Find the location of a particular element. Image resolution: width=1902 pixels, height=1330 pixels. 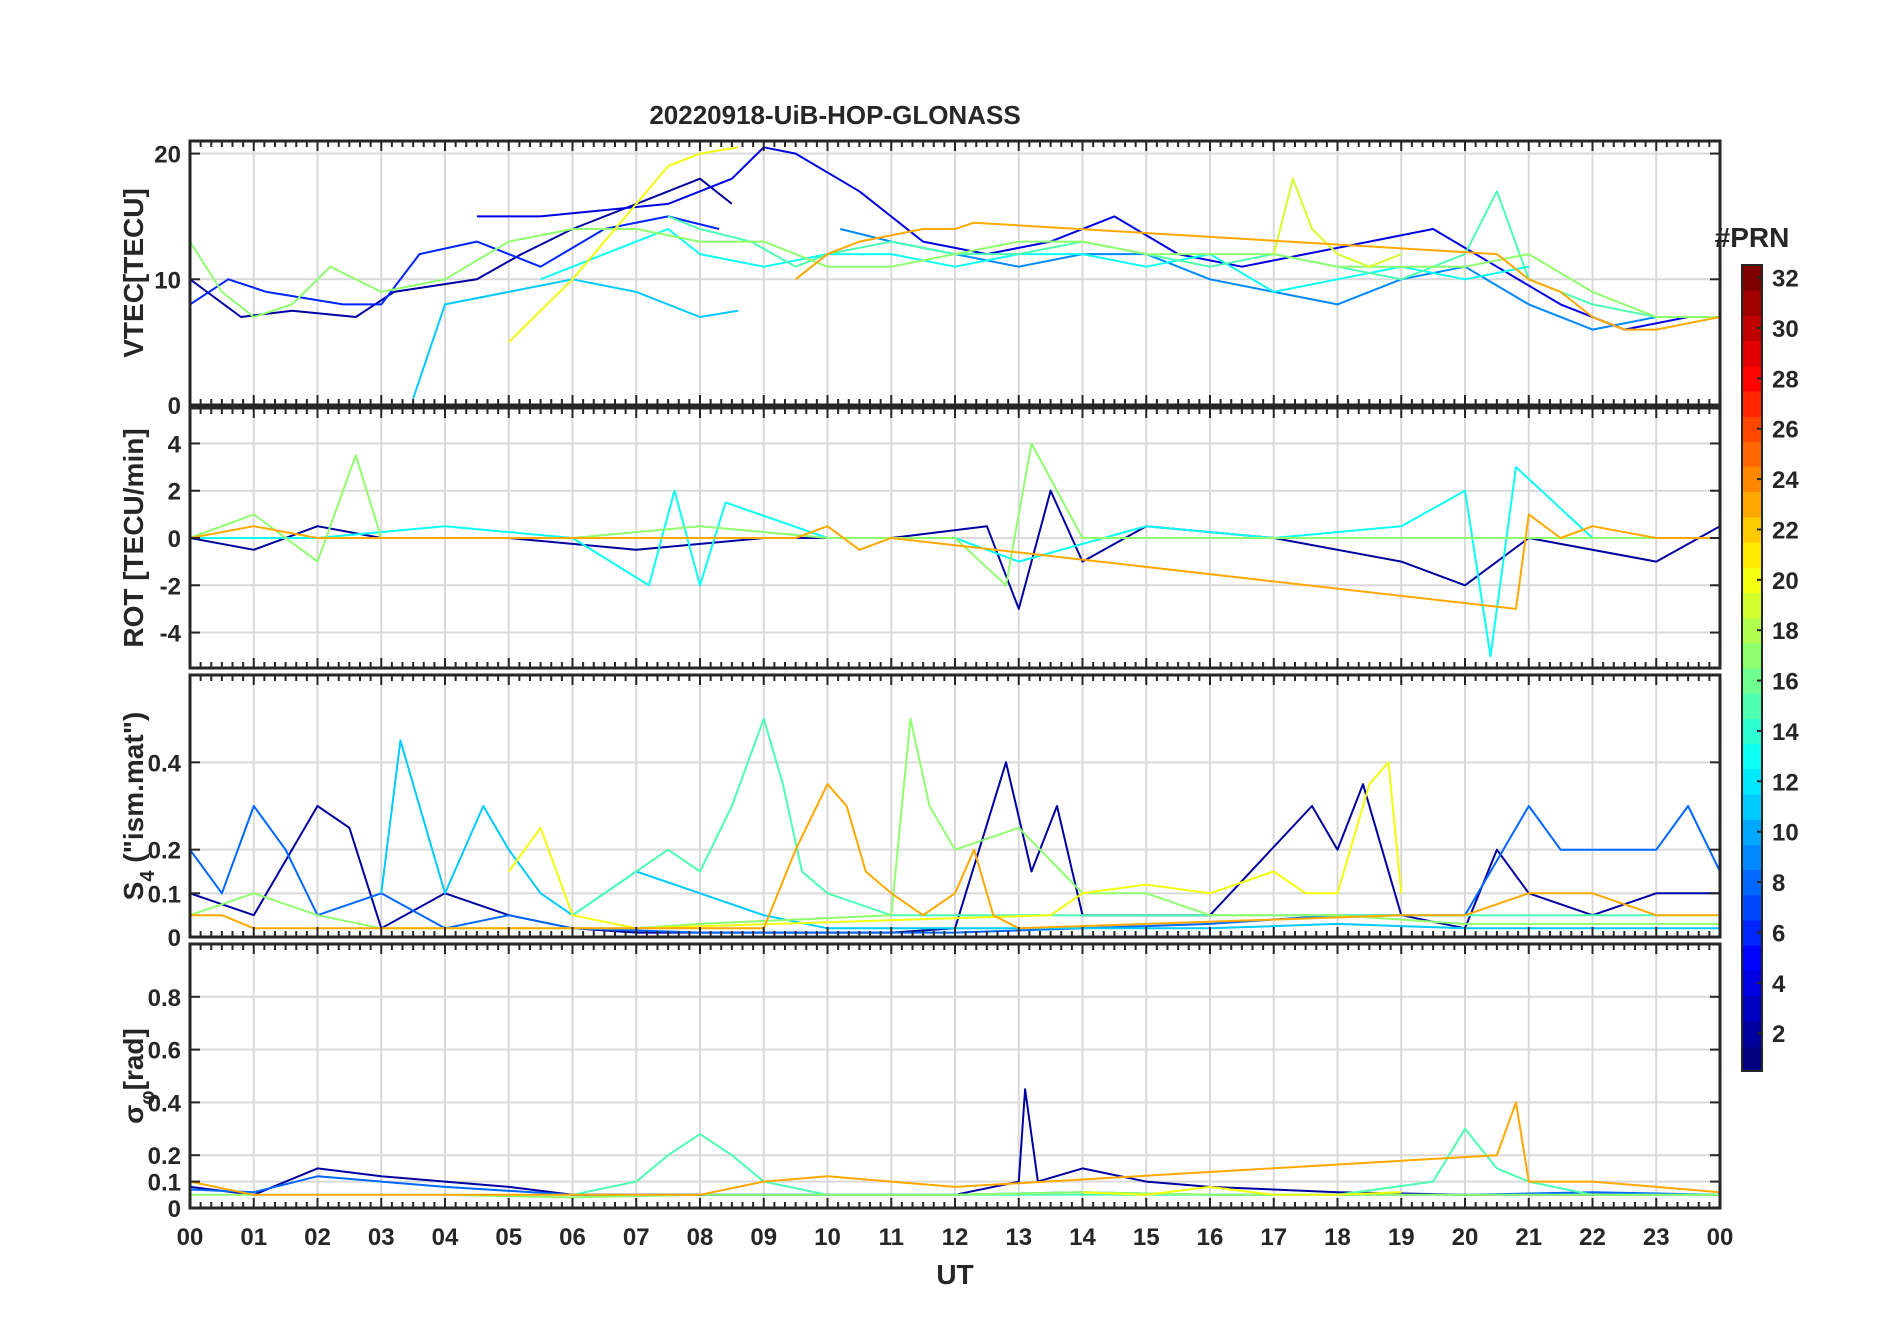

colorbar-tick-label: 2 is located at coordinates (1778, 1034).